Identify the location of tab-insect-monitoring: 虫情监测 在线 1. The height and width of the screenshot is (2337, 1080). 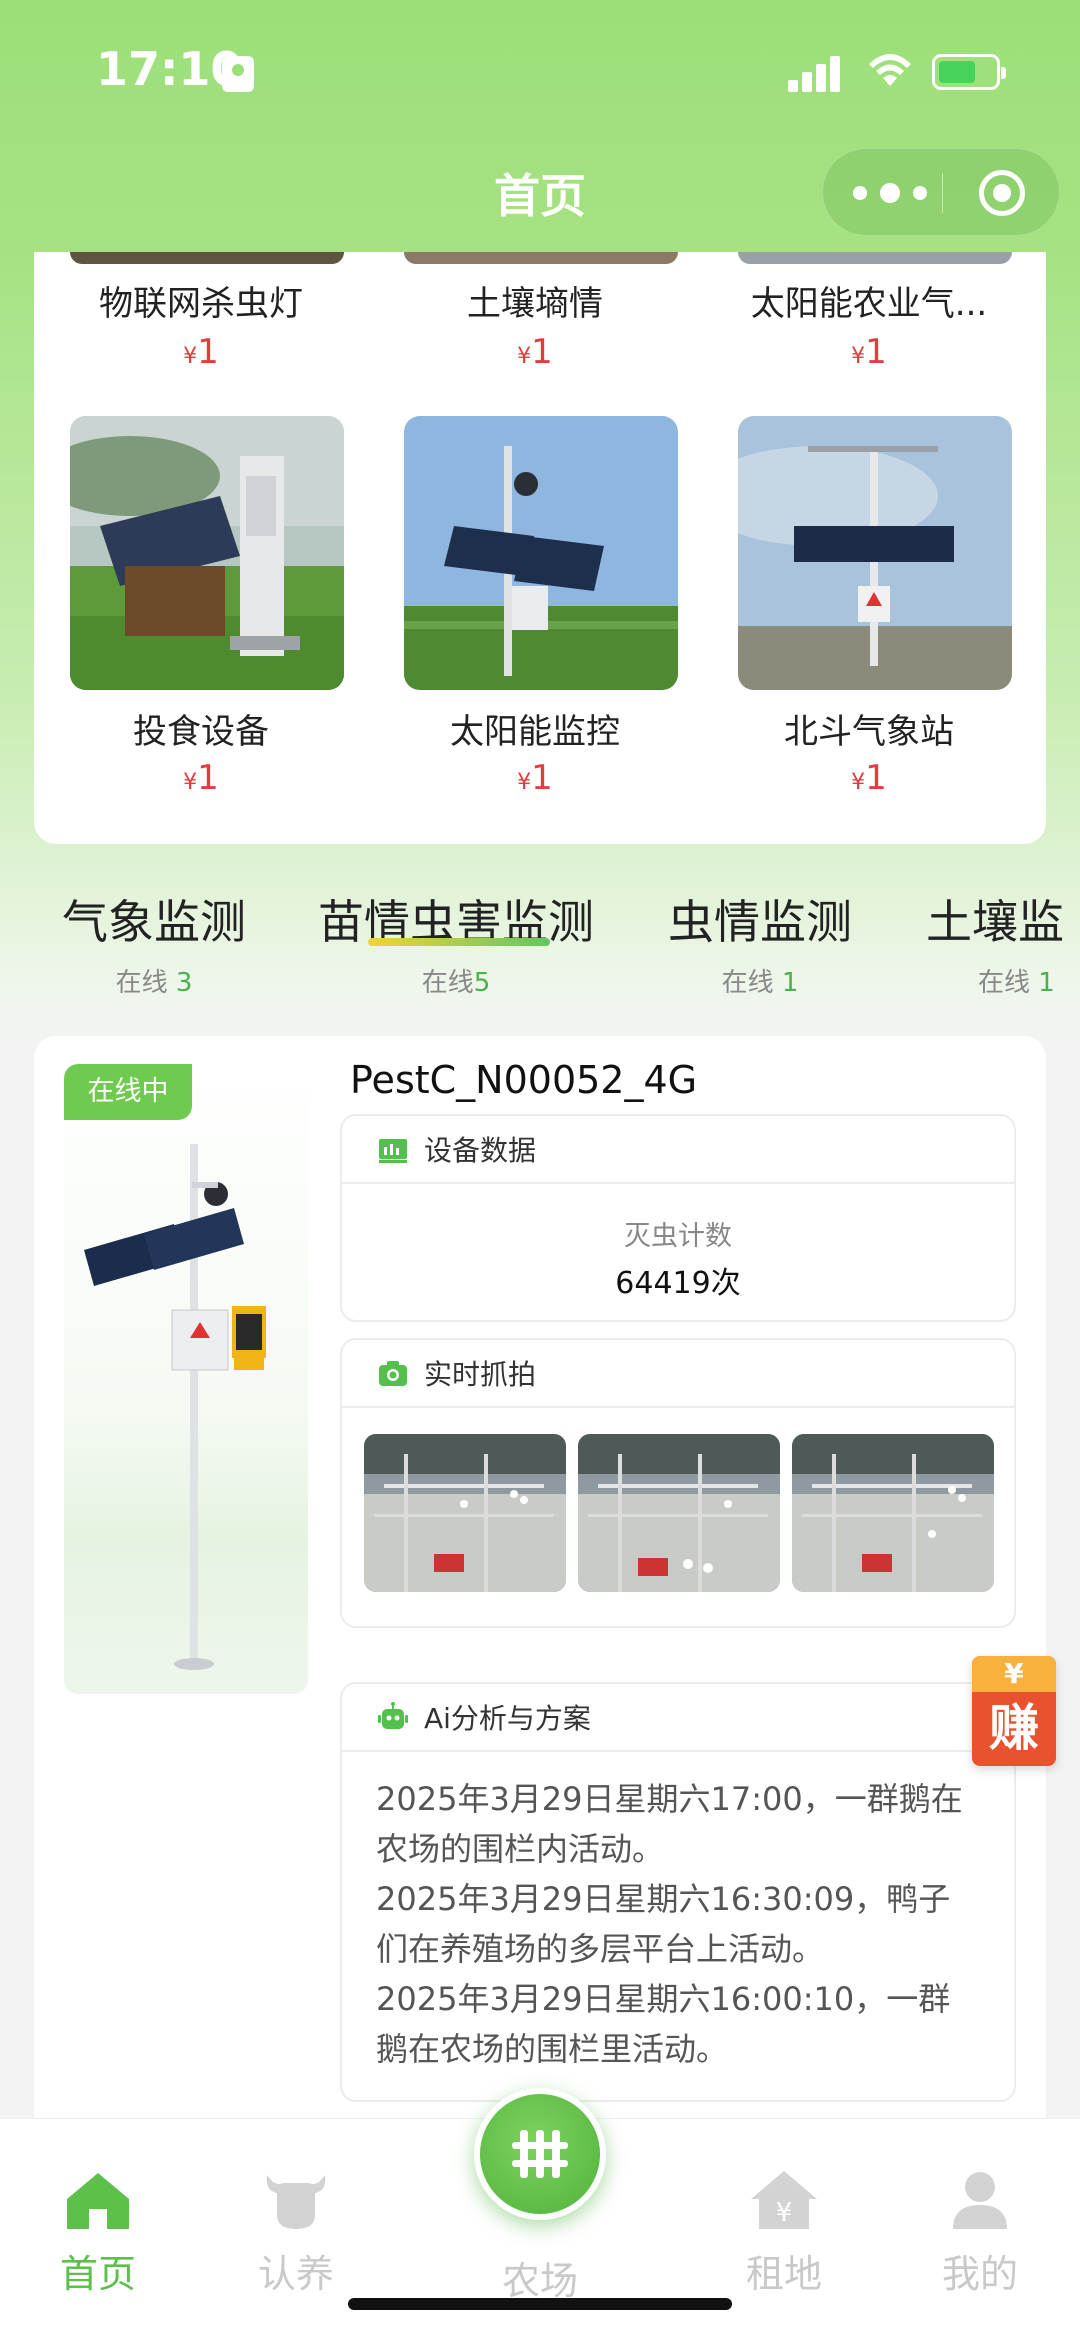
(760, 942).